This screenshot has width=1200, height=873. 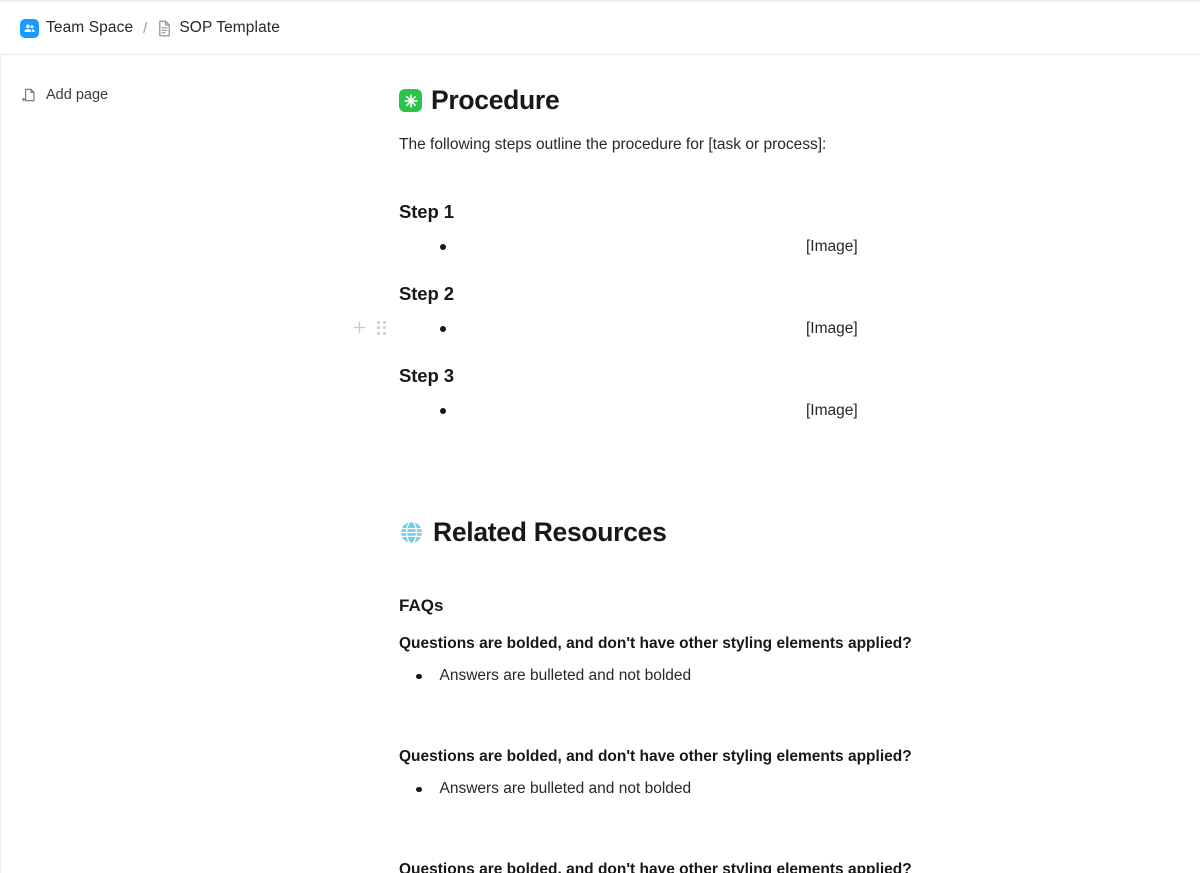 What do you see at coordinates (709, 533) in the screenshot?
I see `related-resources-heading: Related Resources` at bounding box center [709, 533].